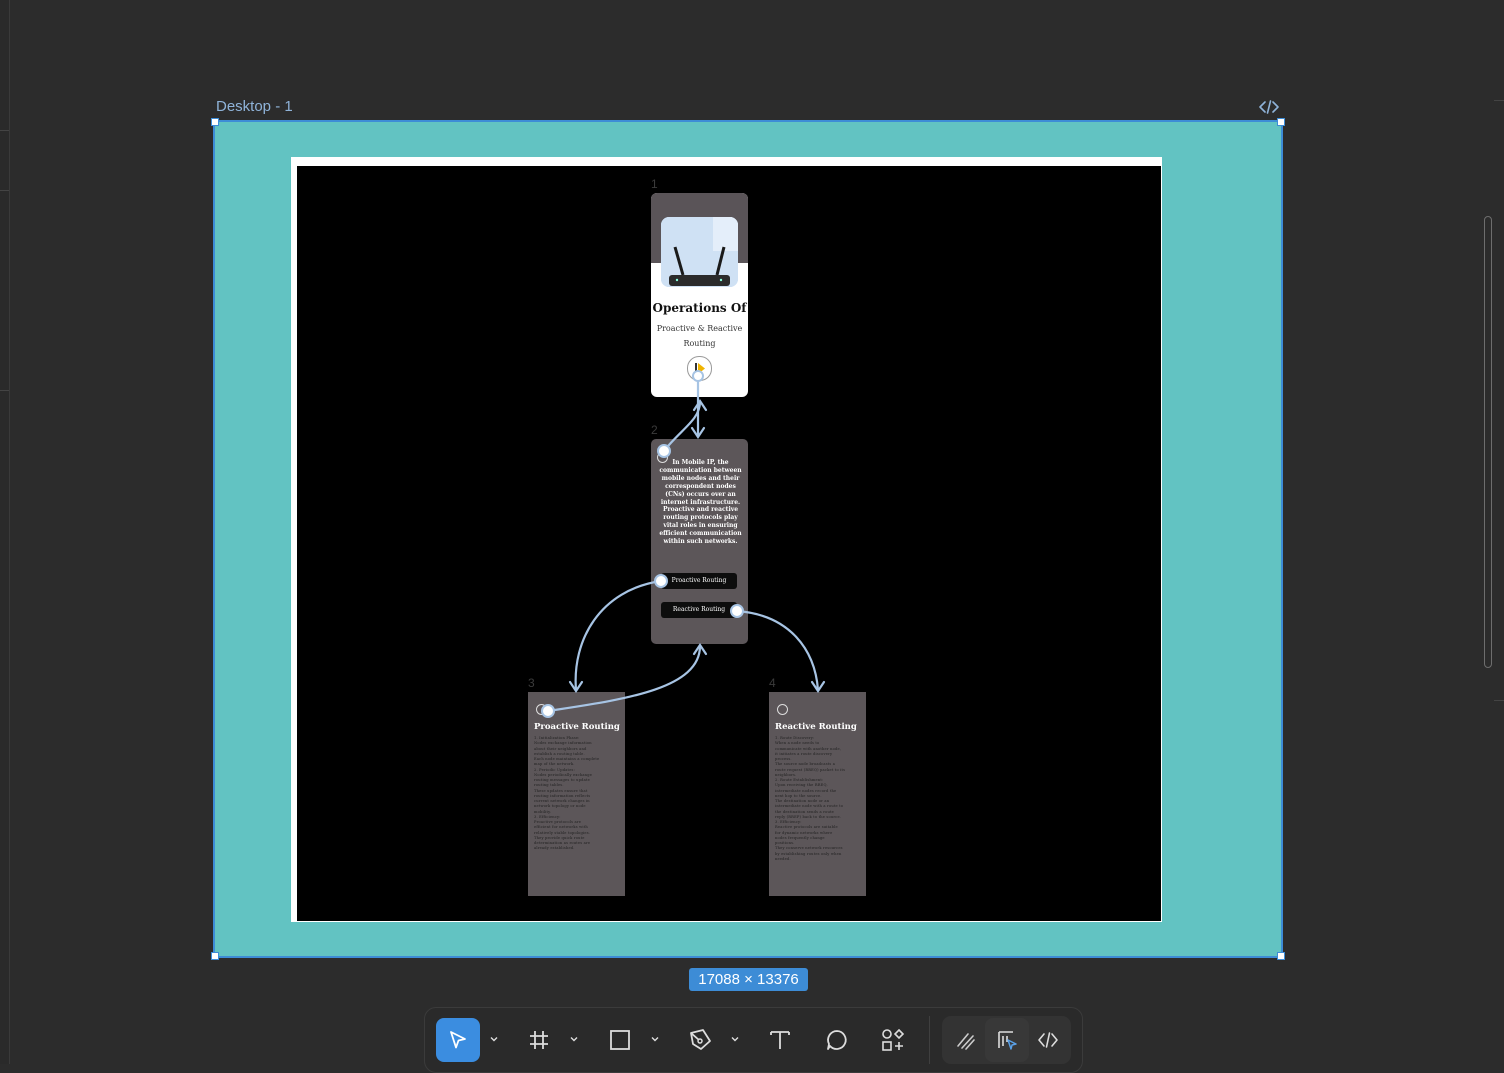 This screenshot has height=1073, width=1504. I want to click on rectangle-icon, so click(620, 1040).